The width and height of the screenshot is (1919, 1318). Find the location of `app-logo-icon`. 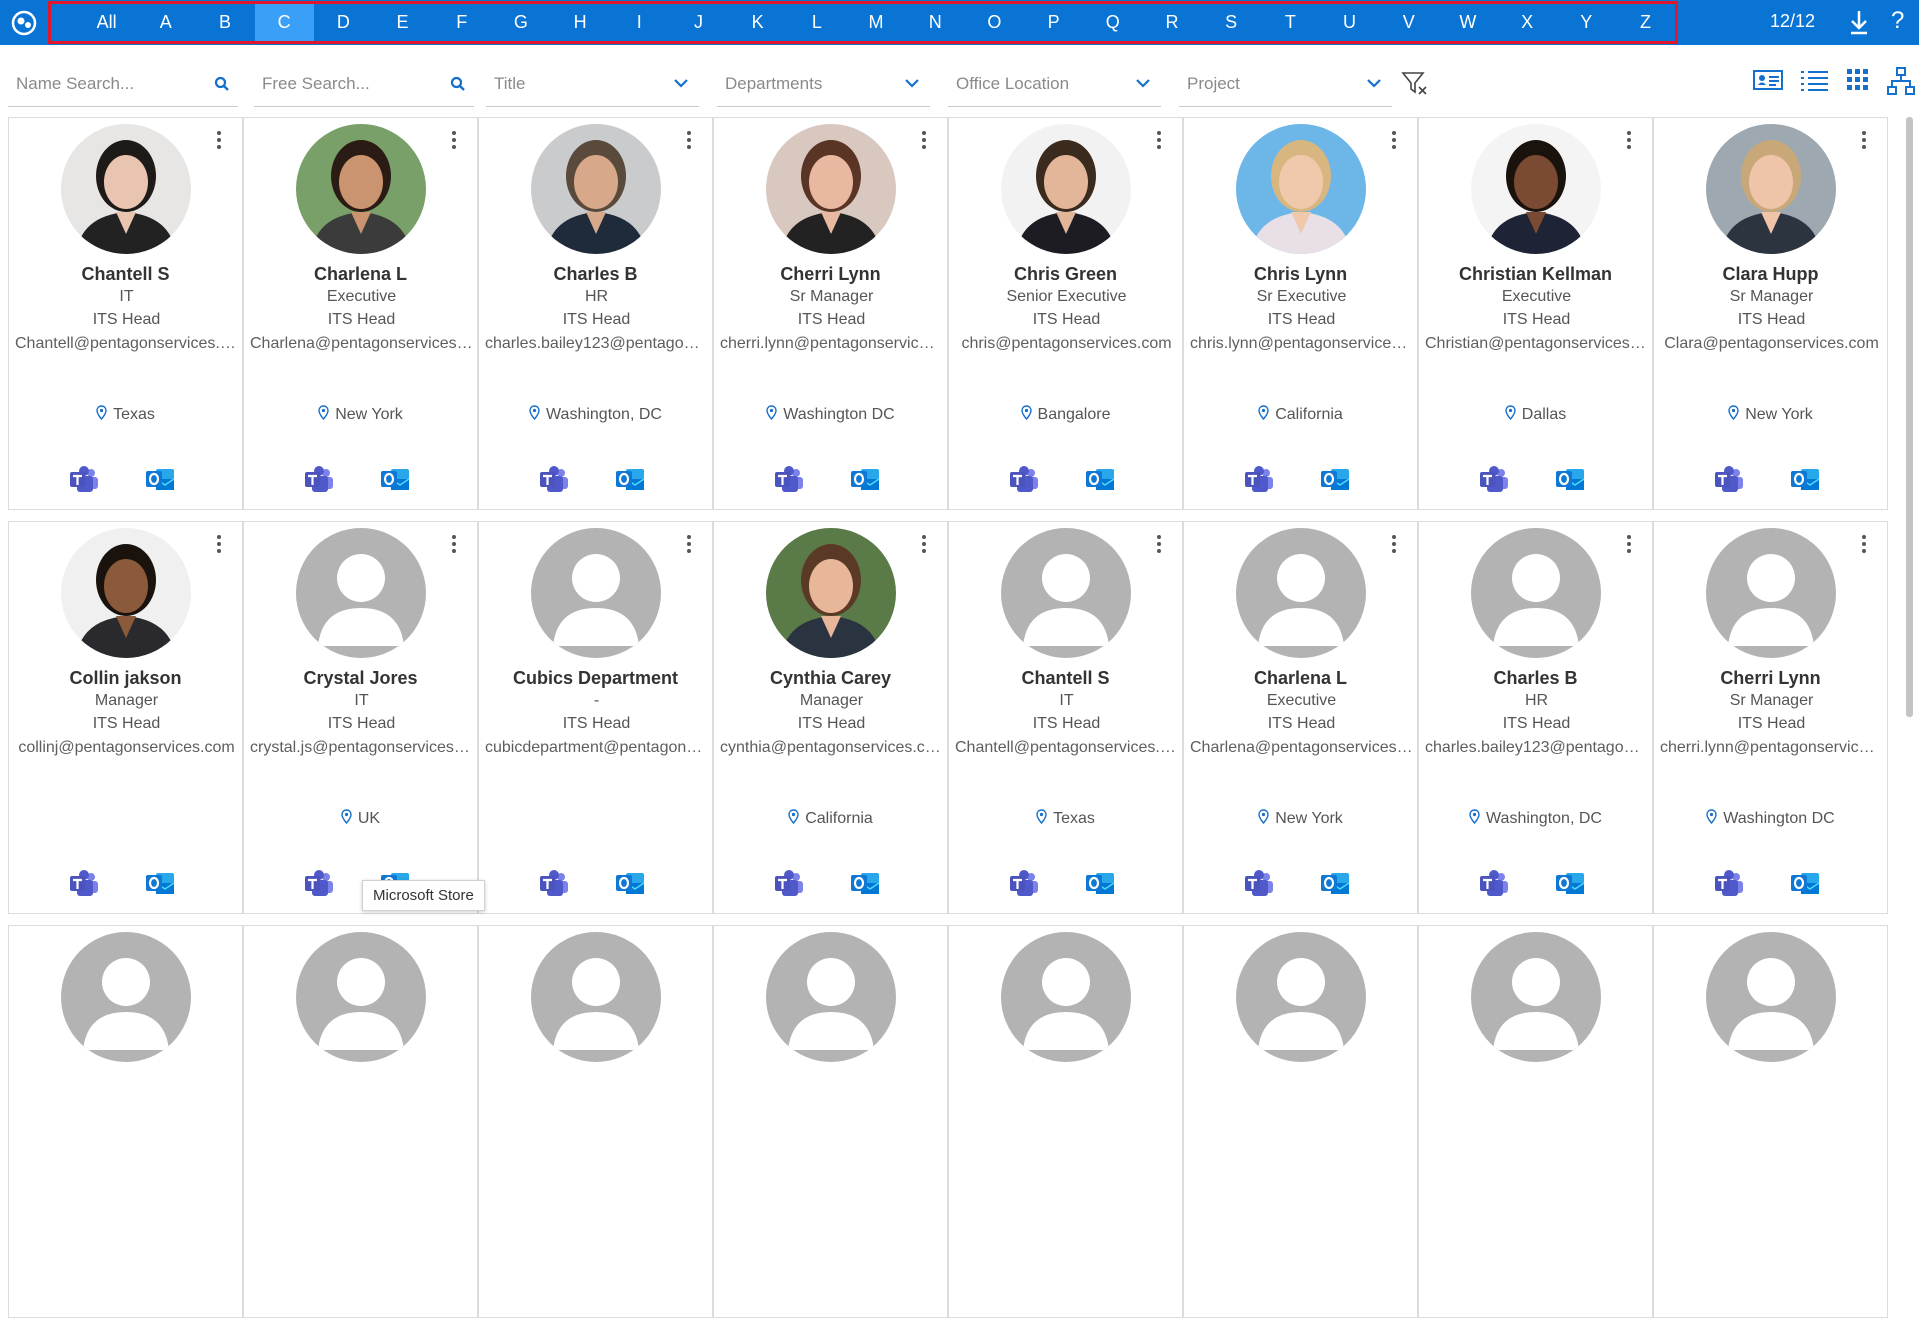

app-logo-icon is located at coordinates (24, 23).